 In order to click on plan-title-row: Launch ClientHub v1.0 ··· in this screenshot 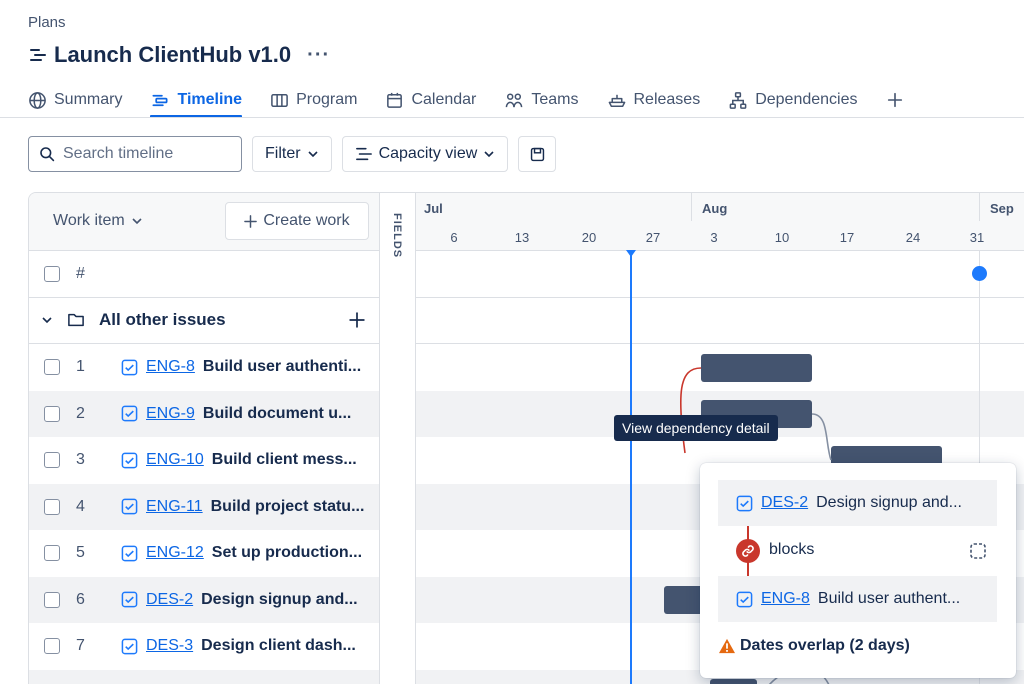, I will do `click(179, 55)`.